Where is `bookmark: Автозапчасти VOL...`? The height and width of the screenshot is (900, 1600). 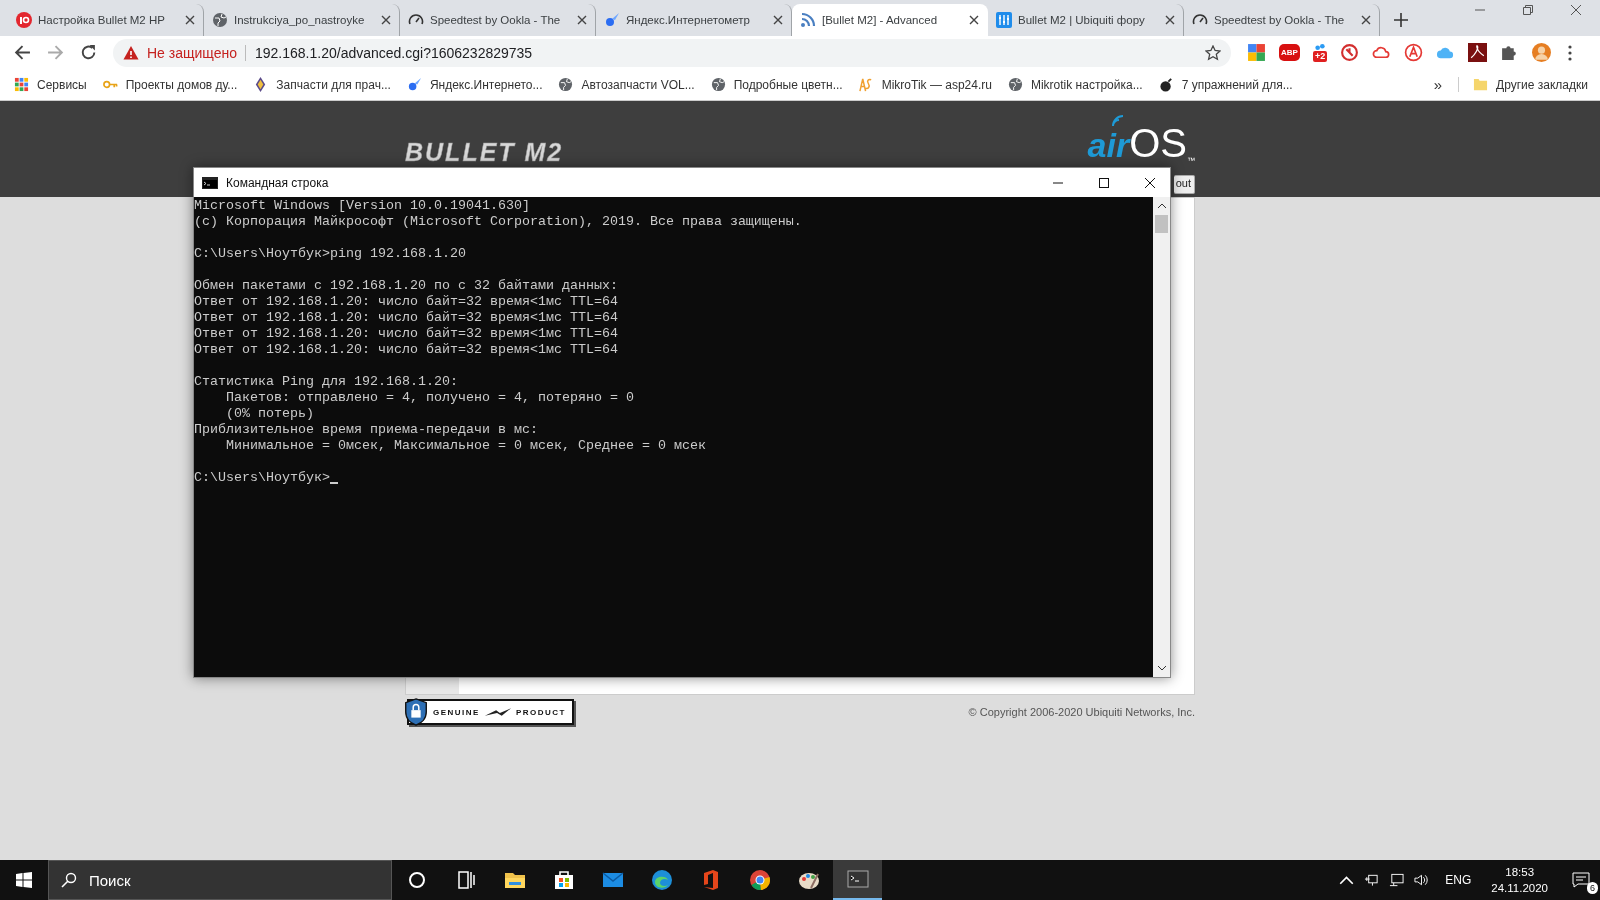 bookmark: Автозапчасти VOL... is located at coordinates (626, 84).